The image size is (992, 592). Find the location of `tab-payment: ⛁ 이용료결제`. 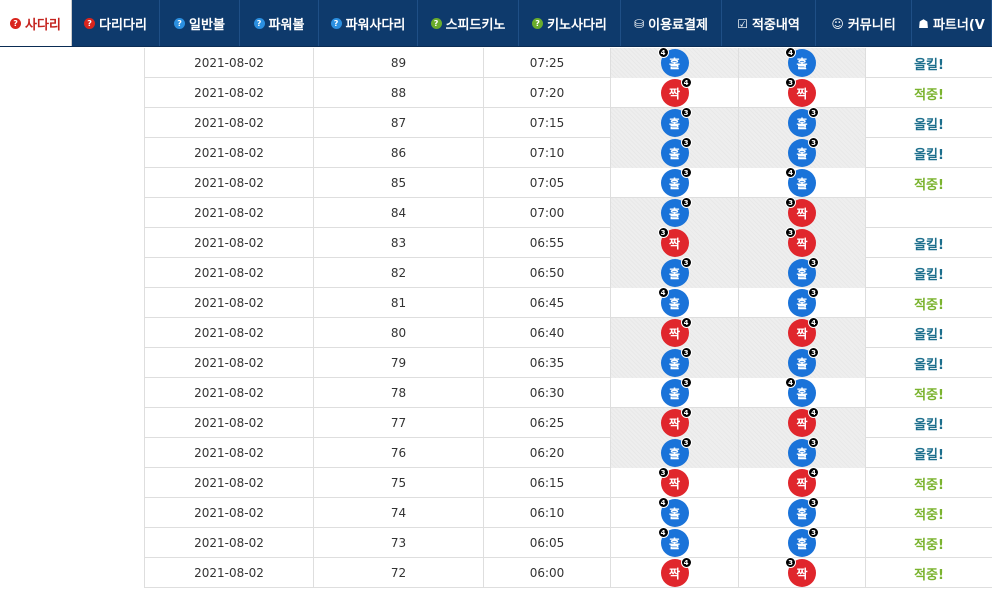

tab-payment: ⛁ 이용료결제 is located at coordinates (671, 23).